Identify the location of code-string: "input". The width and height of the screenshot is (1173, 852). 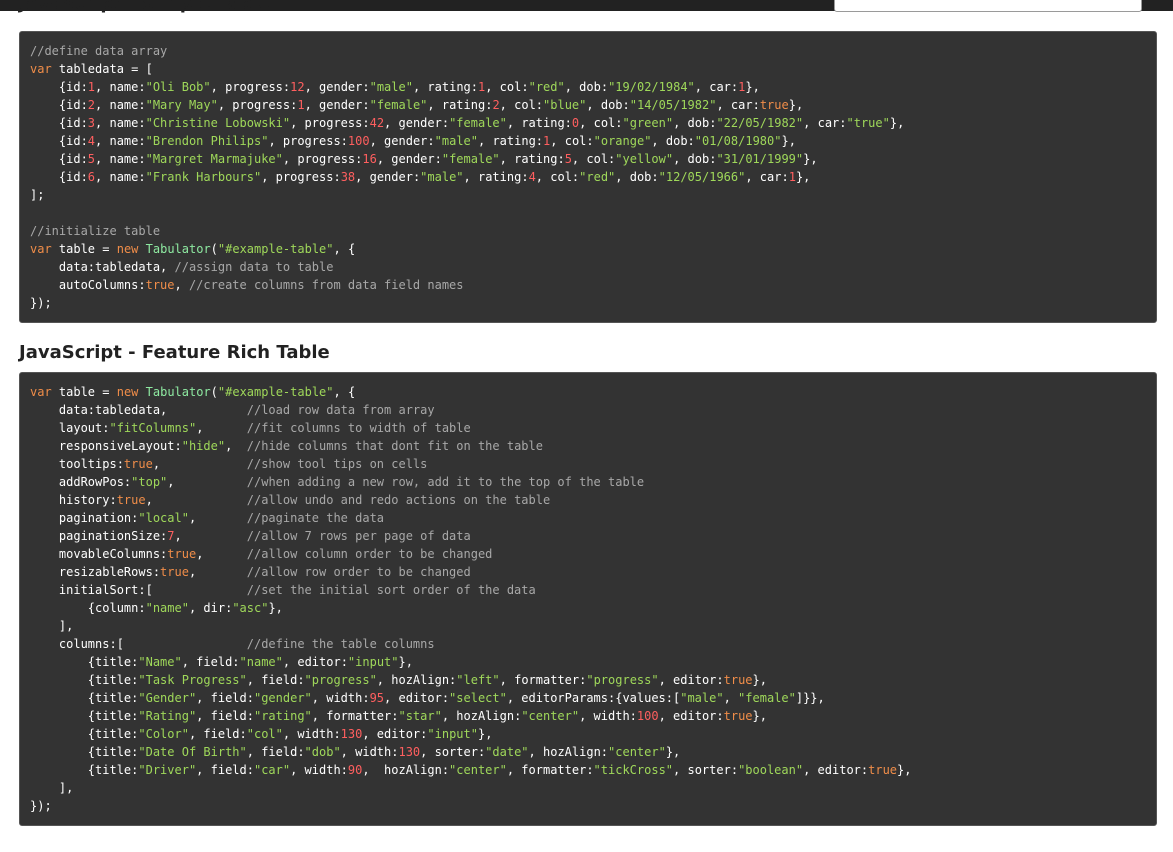
(452, 734).